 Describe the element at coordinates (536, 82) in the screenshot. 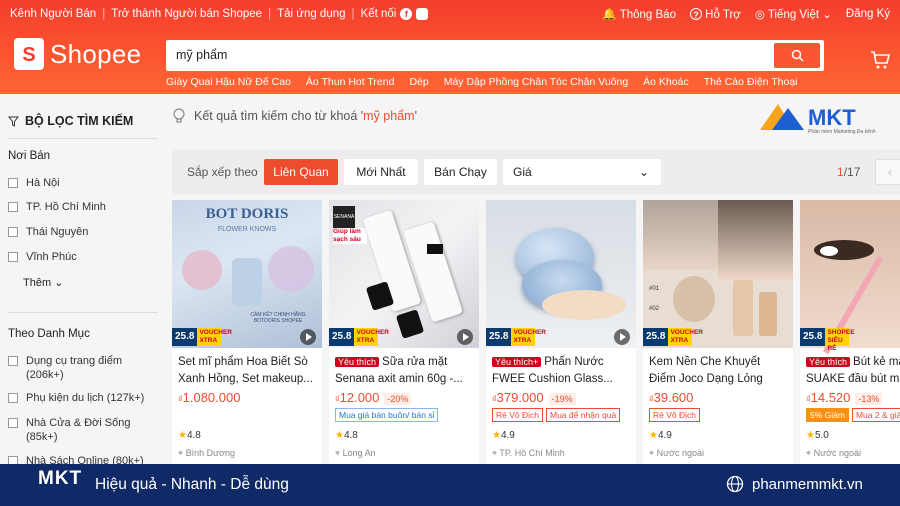

I see `suggestion-link: Máy Dập Phồng Chân Tóc Chân Vuông` at that location.